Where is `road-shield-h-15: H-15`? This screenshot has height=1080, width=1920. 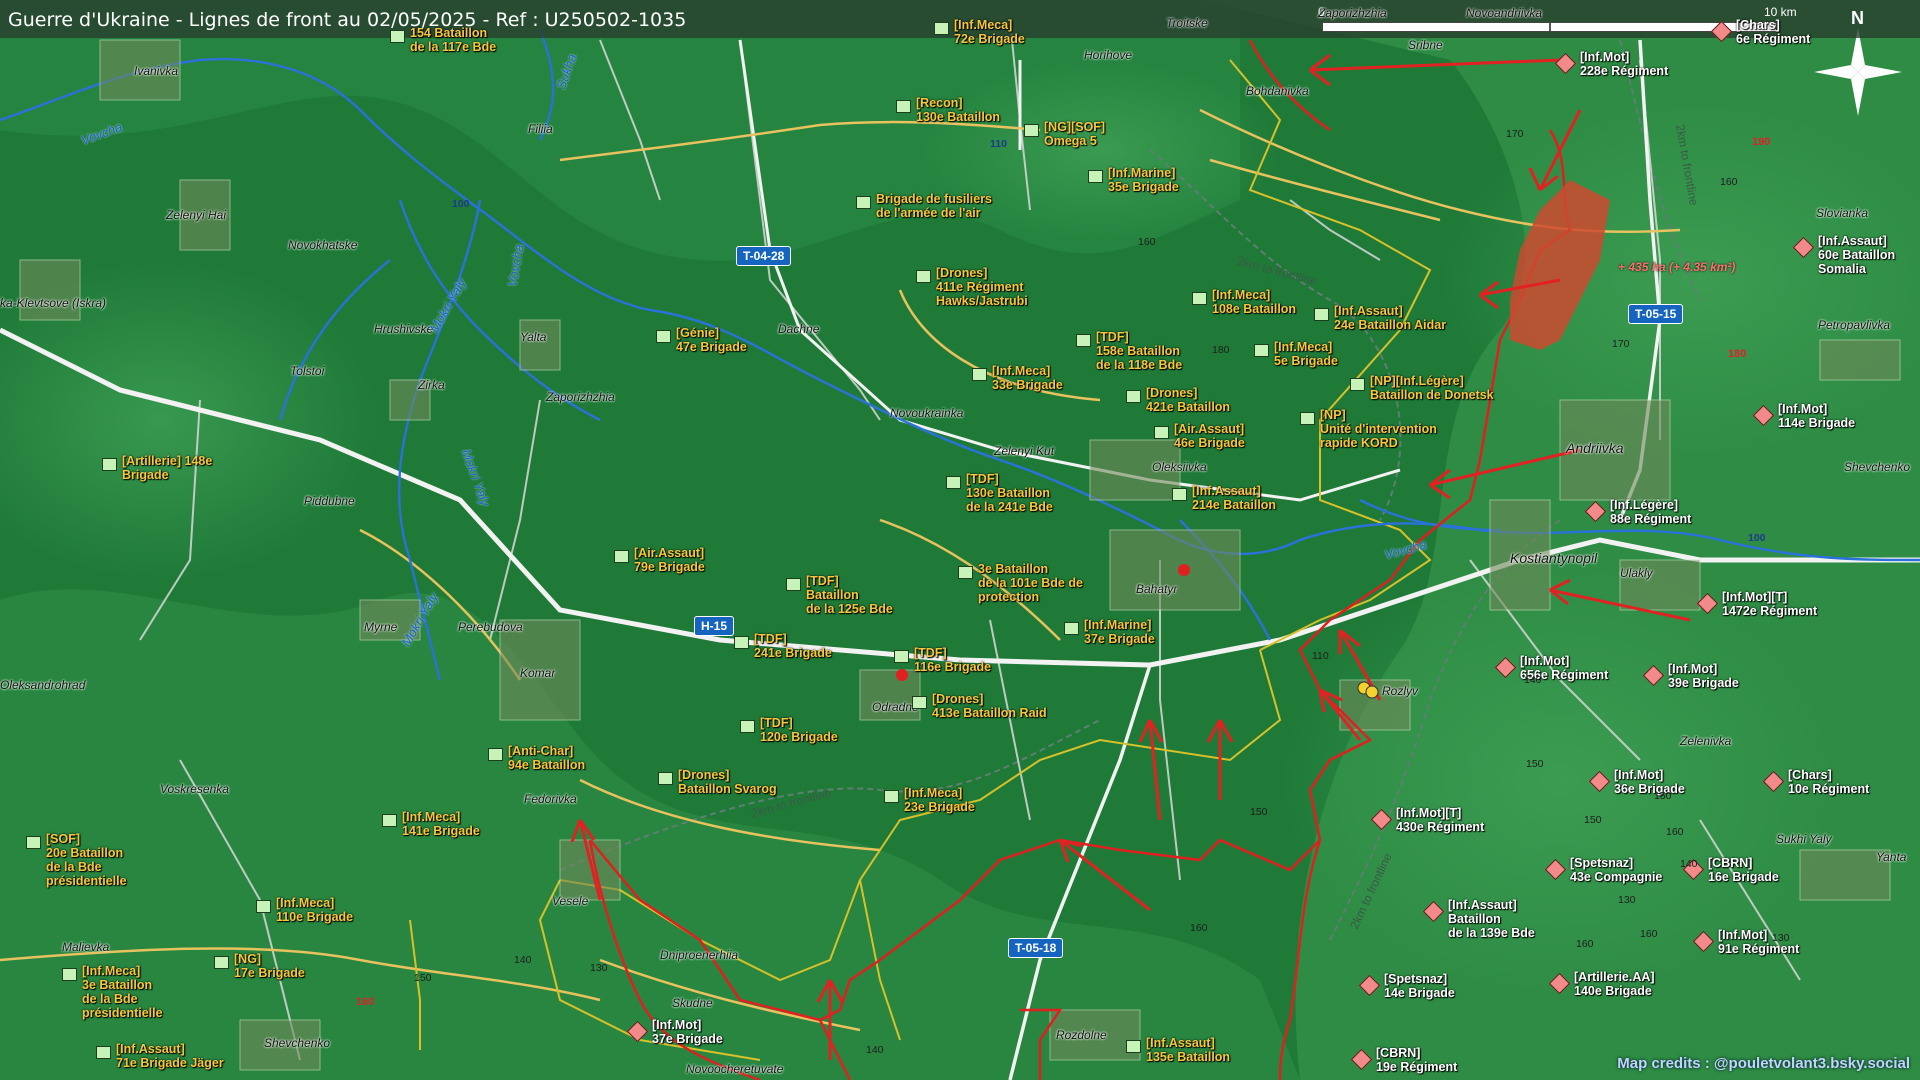
road-shield-h-15: H-15 is located at coordinates (714, 626).